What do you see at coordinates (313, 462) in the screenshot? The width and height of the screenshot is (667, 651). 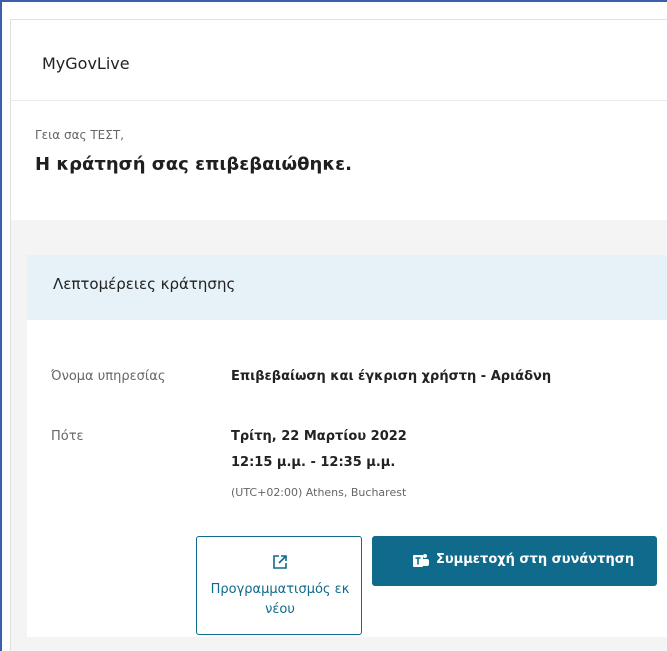 I see `when-time: 12:15 μ.μ. - 12:35 μ.μ.` at bounding box center [313, 462].